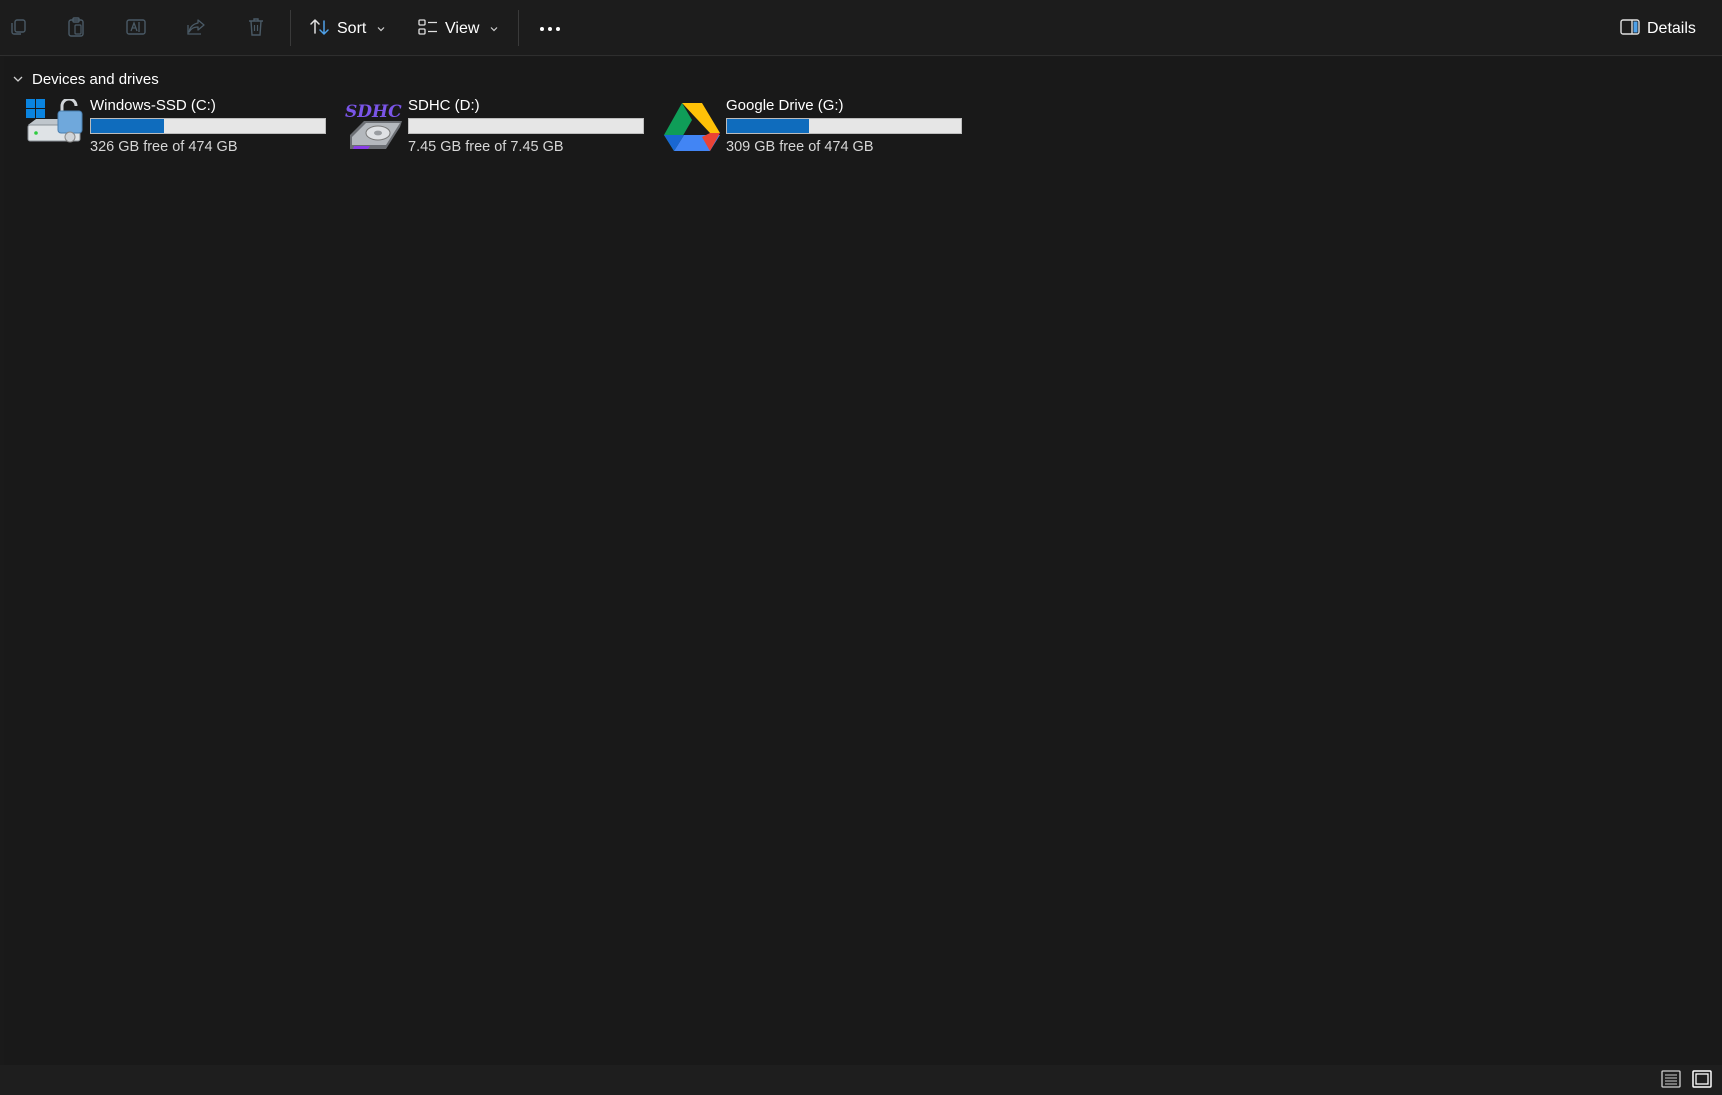  What do you see at coordinates (1671, 28) in the screenshot?
I see `details-label: Details` at bounding box center [1671, 28].